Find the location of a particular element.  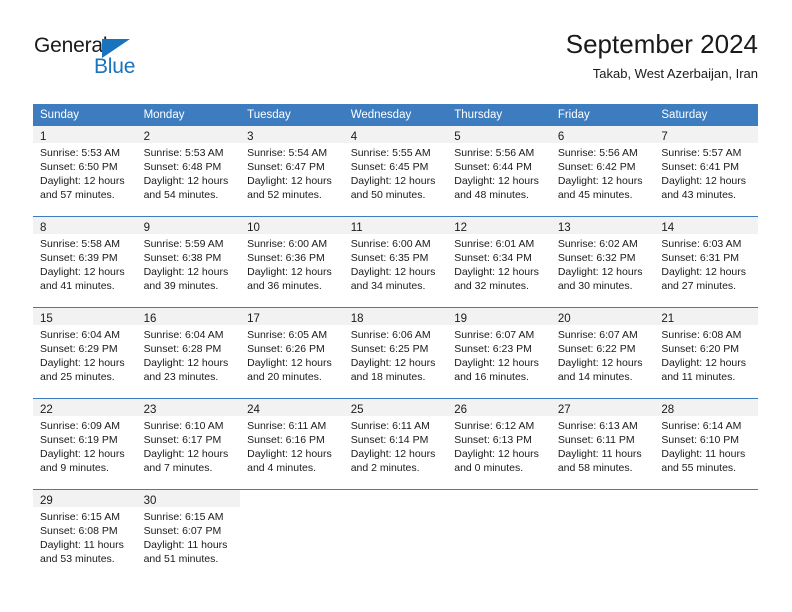

sunset-text: Sunset: 6:38 PM is located at coordinates (182, 258).